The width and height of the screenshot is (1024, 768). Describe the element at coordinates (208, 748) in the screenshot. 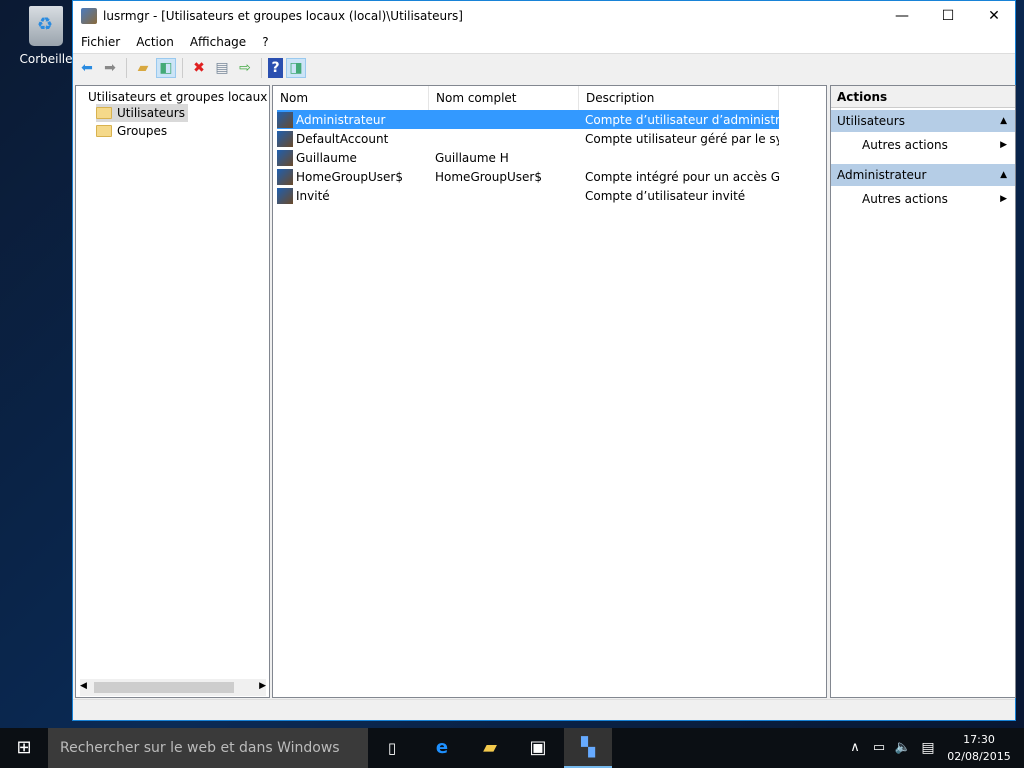

I see `search-box: Rechercher sur le web et dans Windows` at that location.